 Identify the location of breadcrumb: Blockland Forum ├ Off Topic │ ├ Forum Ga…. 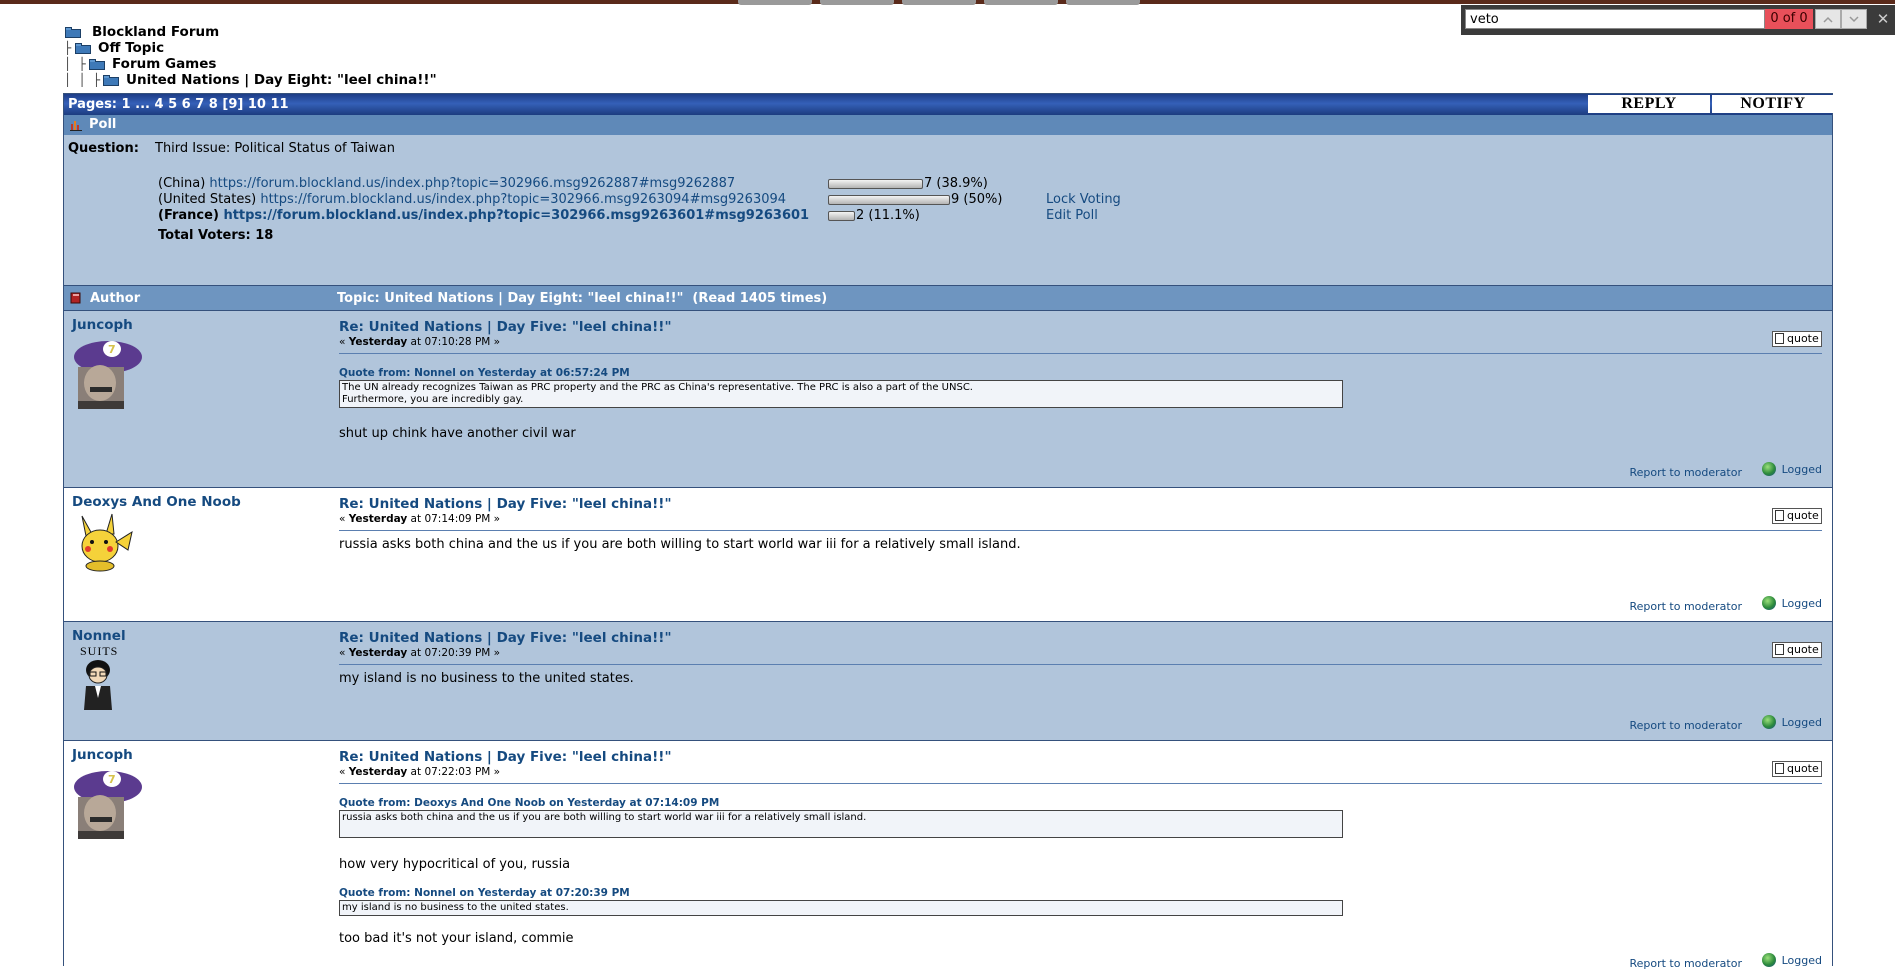
(250, 56).